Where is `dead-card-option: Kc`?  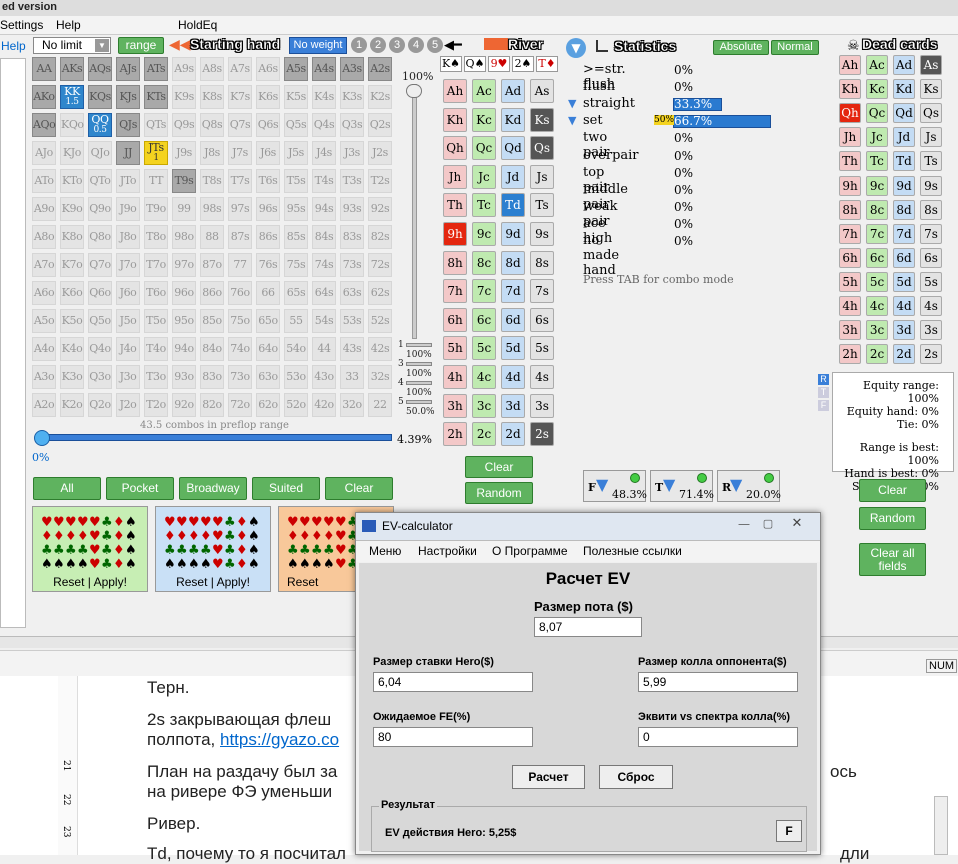
dead-card-option: Kc is located at coordinates (877, 89).